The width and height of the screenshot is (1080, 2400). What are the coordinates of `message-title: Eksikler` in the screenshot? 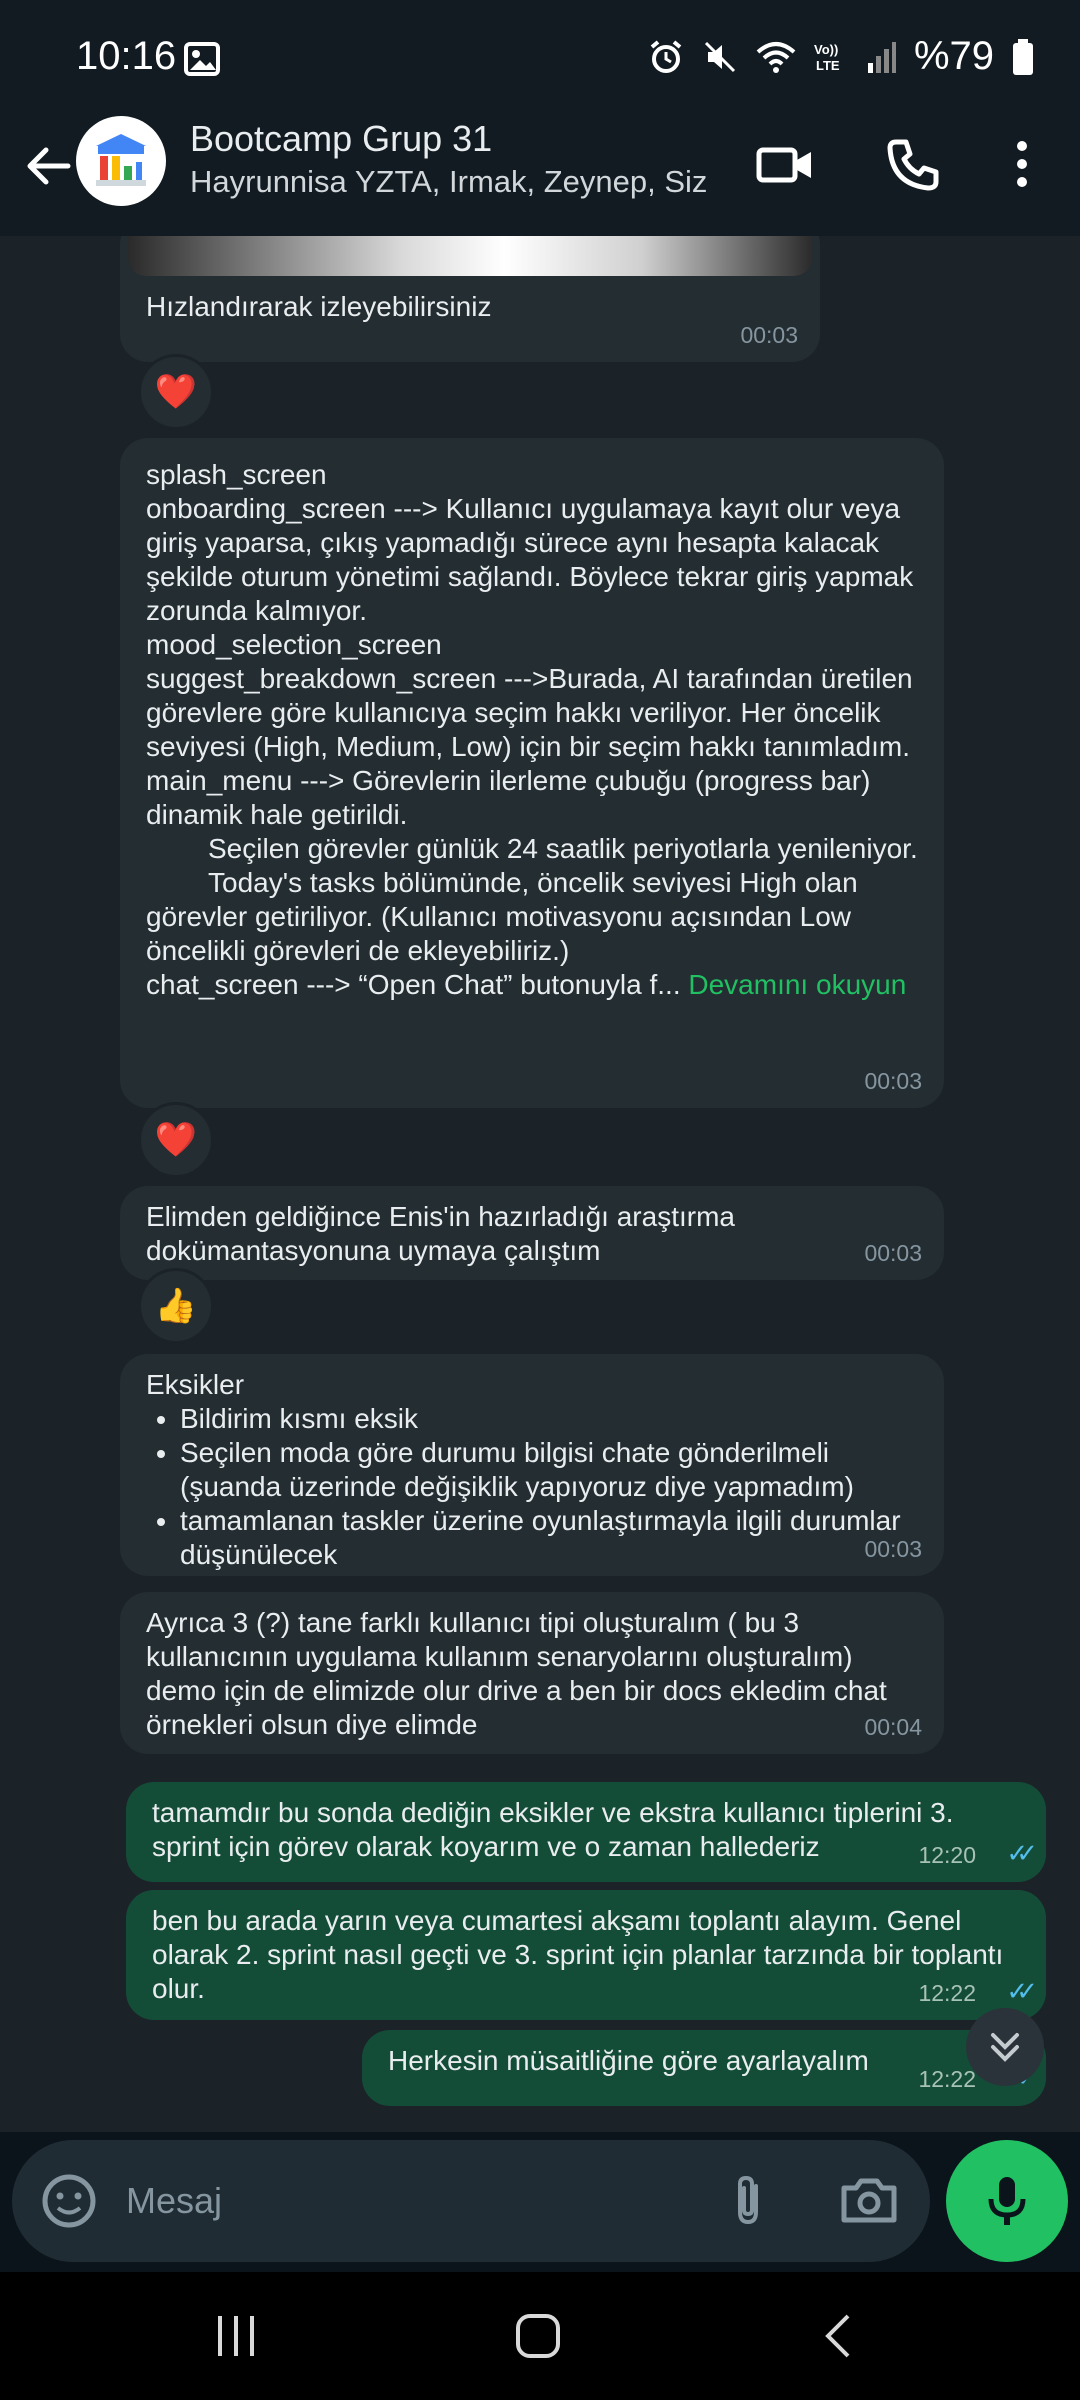 It's located at (195, 1384).